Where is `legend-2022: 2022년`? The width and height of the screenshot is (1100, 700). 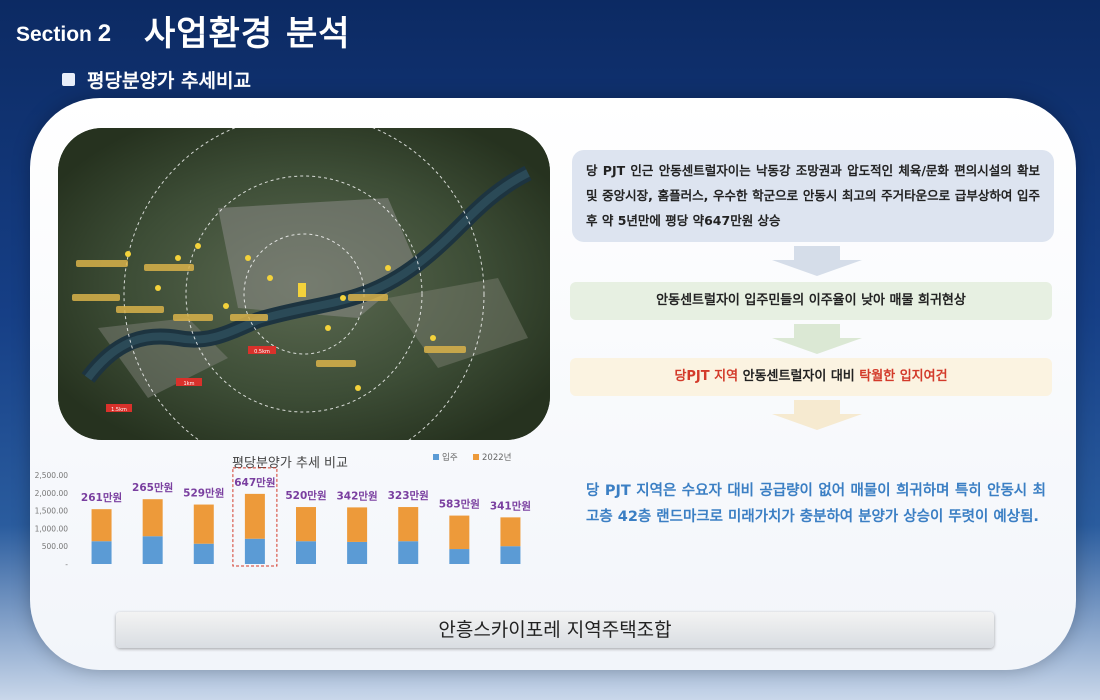 legend-2022: 2022년 is located at coordinates (496, 457).